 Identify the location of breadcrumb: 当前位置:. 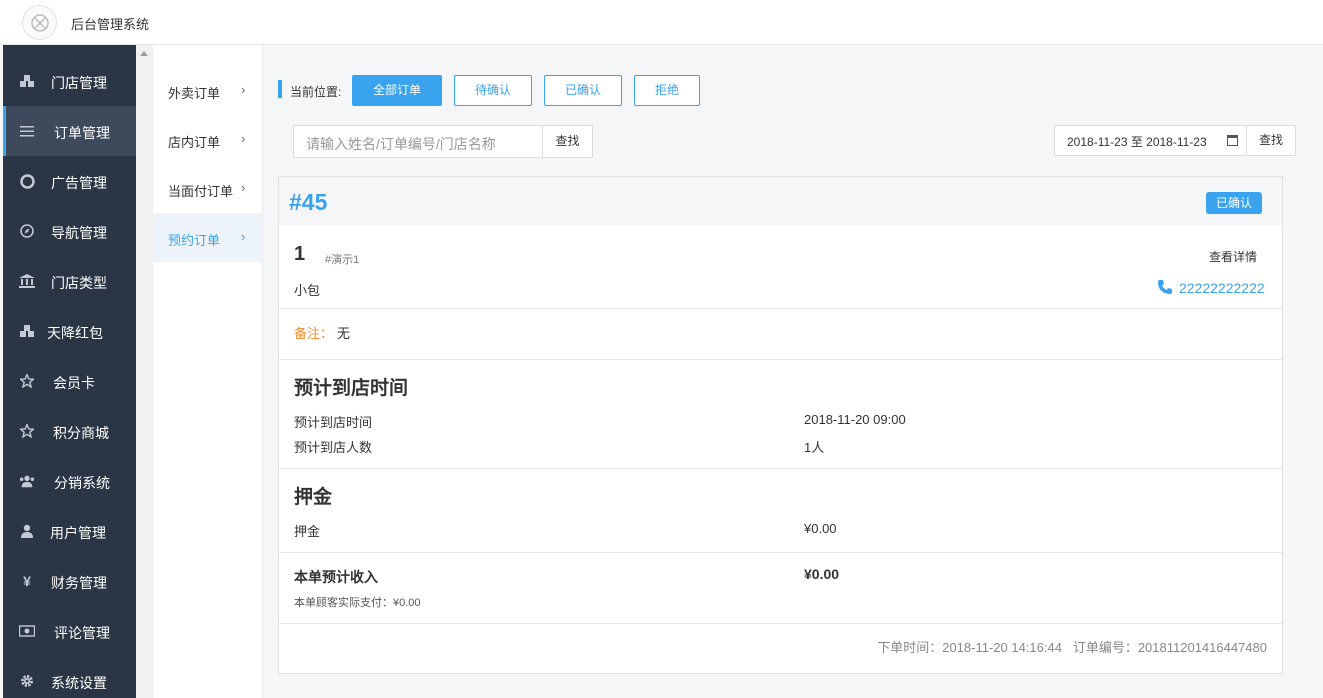
(316, 92).